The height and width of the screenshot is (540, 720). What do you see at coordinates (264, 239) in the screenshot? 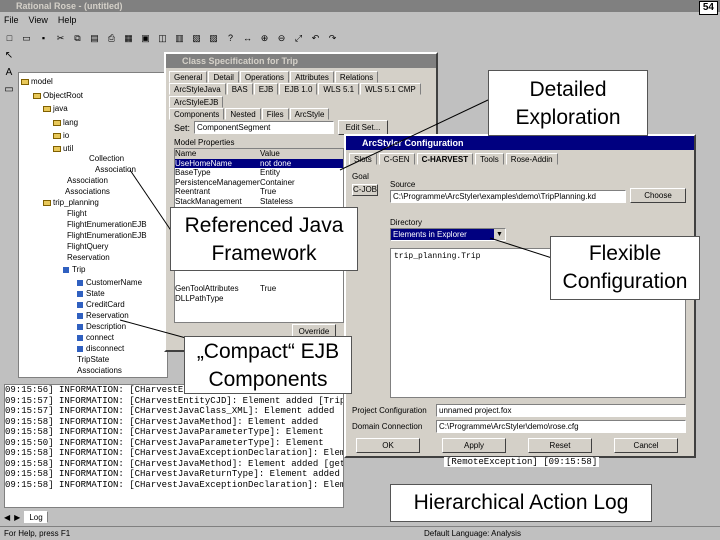
I see `callout-referenced-java-framework: Referenced Java Framework` at bounding box center [264, 239].